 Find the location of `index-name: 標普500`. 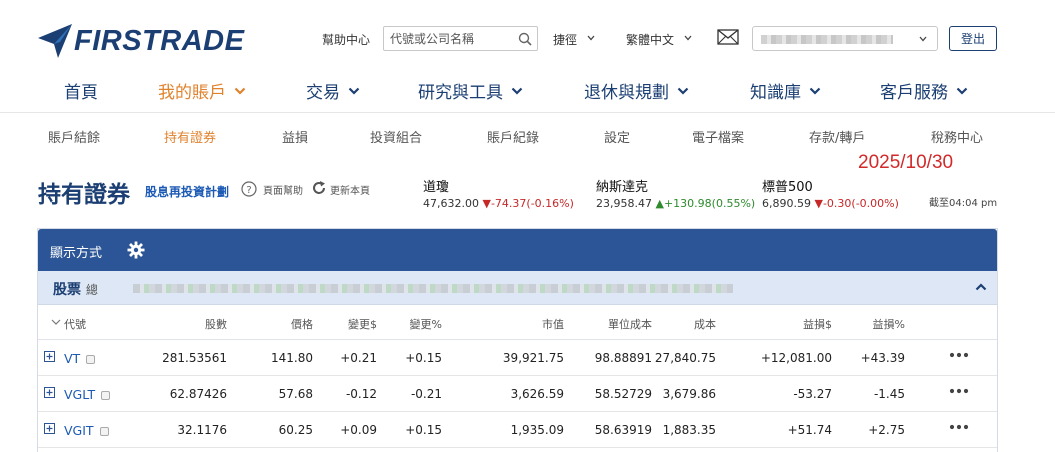

index-name: 標普500 is located at coordinates (787, 187).